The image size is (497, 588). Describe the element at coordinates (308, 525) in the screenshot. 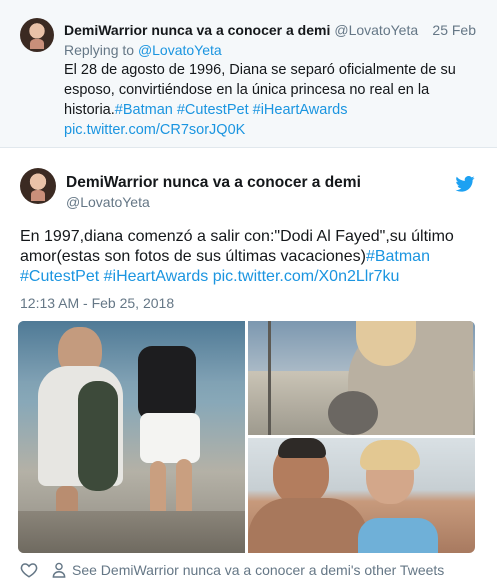

I see `photo-dodi-body` at that location.